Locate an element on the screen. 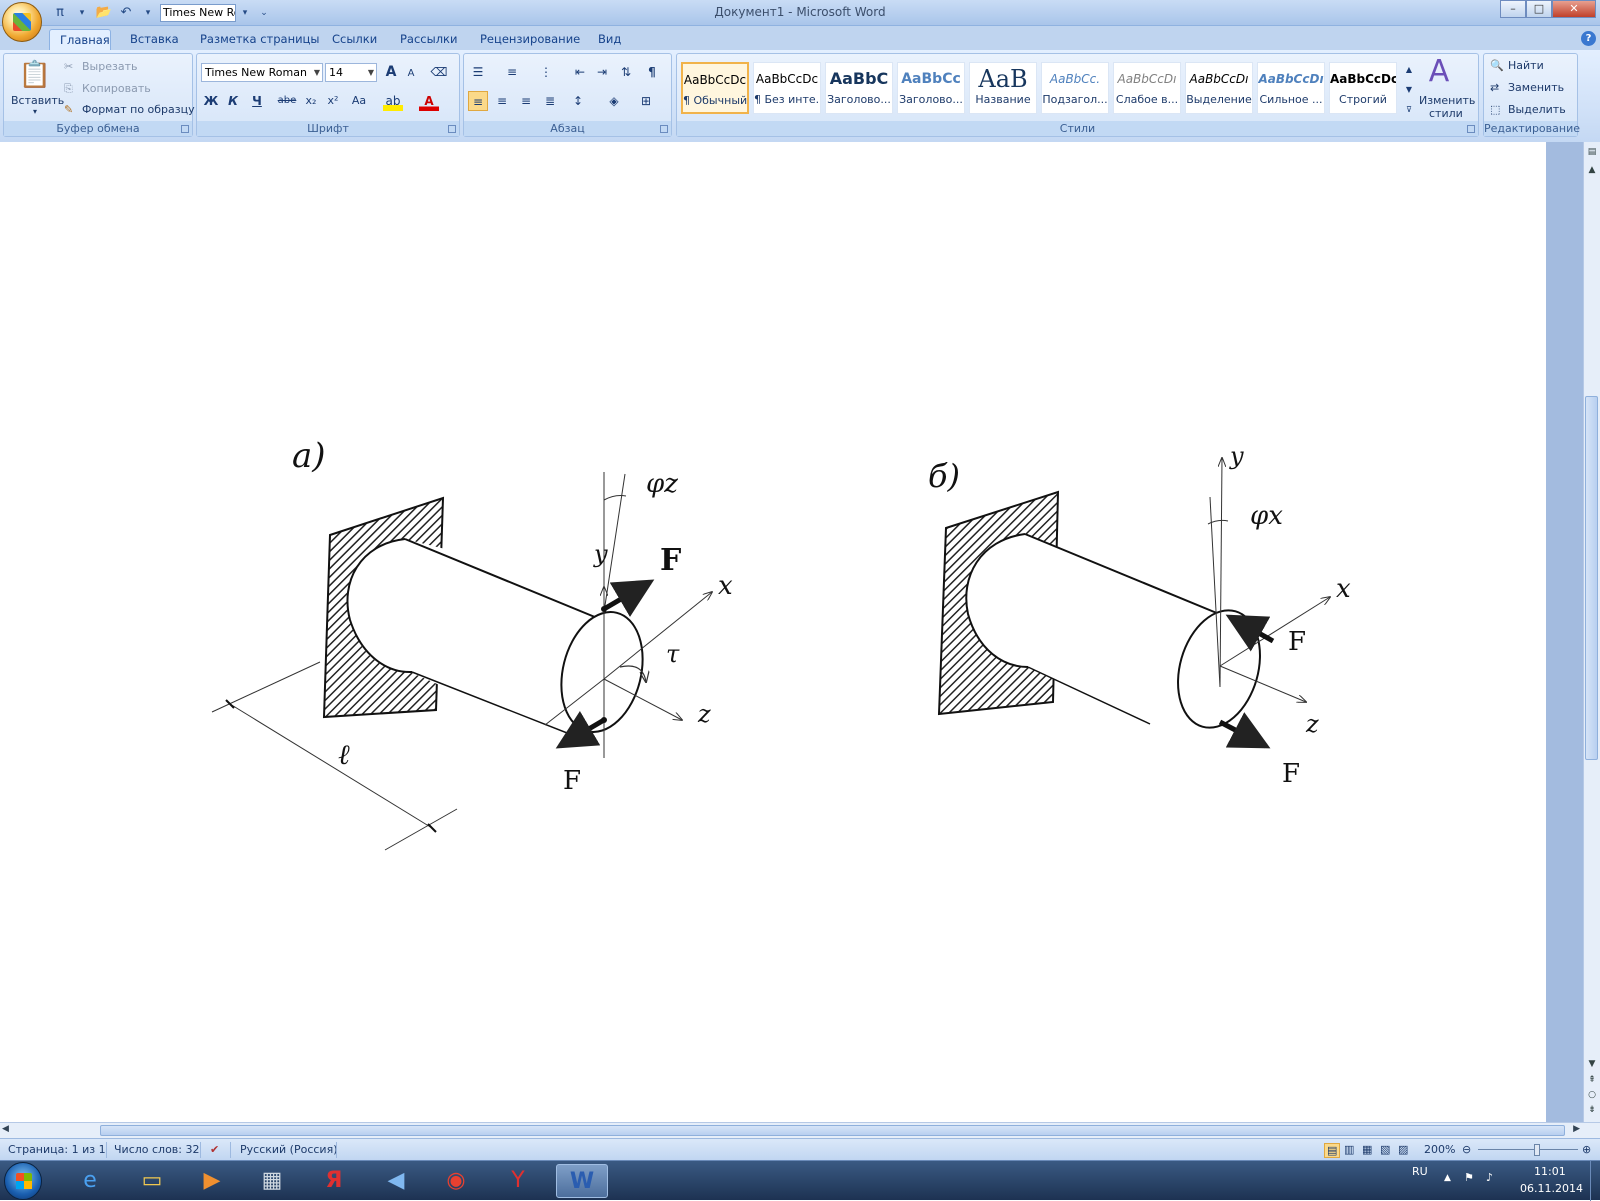  browse-object-icon: ○ is located at coordinates (1592, 1095).